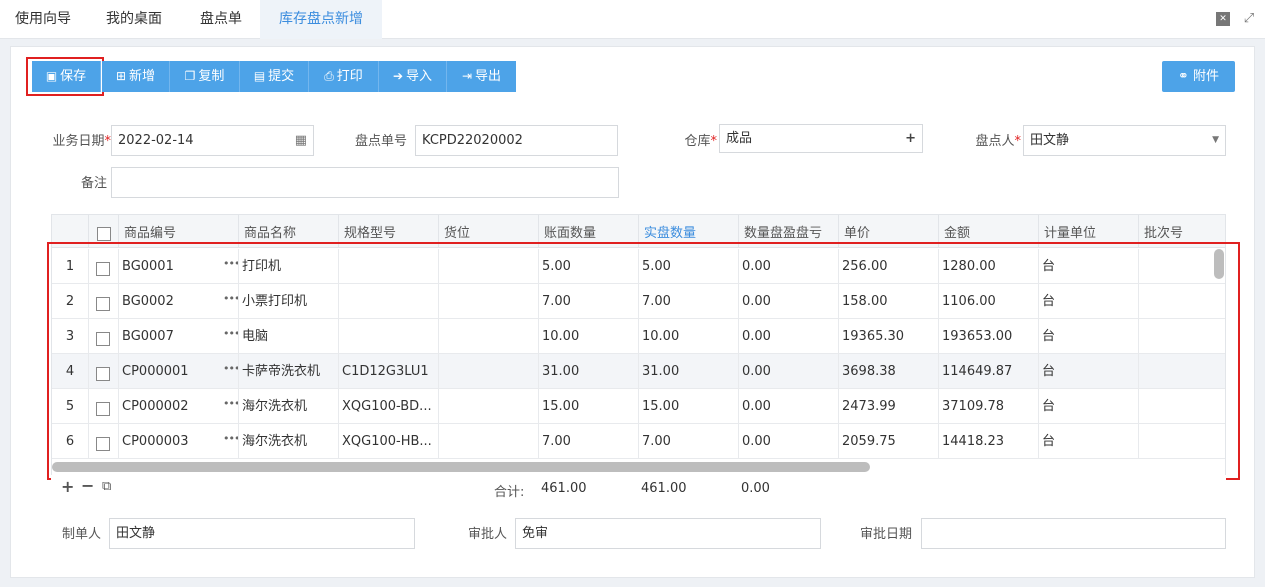 Image resolution: width=1265 pixels, height=587 pixels. I want to click on export-label: 导出, so click(488, 76).